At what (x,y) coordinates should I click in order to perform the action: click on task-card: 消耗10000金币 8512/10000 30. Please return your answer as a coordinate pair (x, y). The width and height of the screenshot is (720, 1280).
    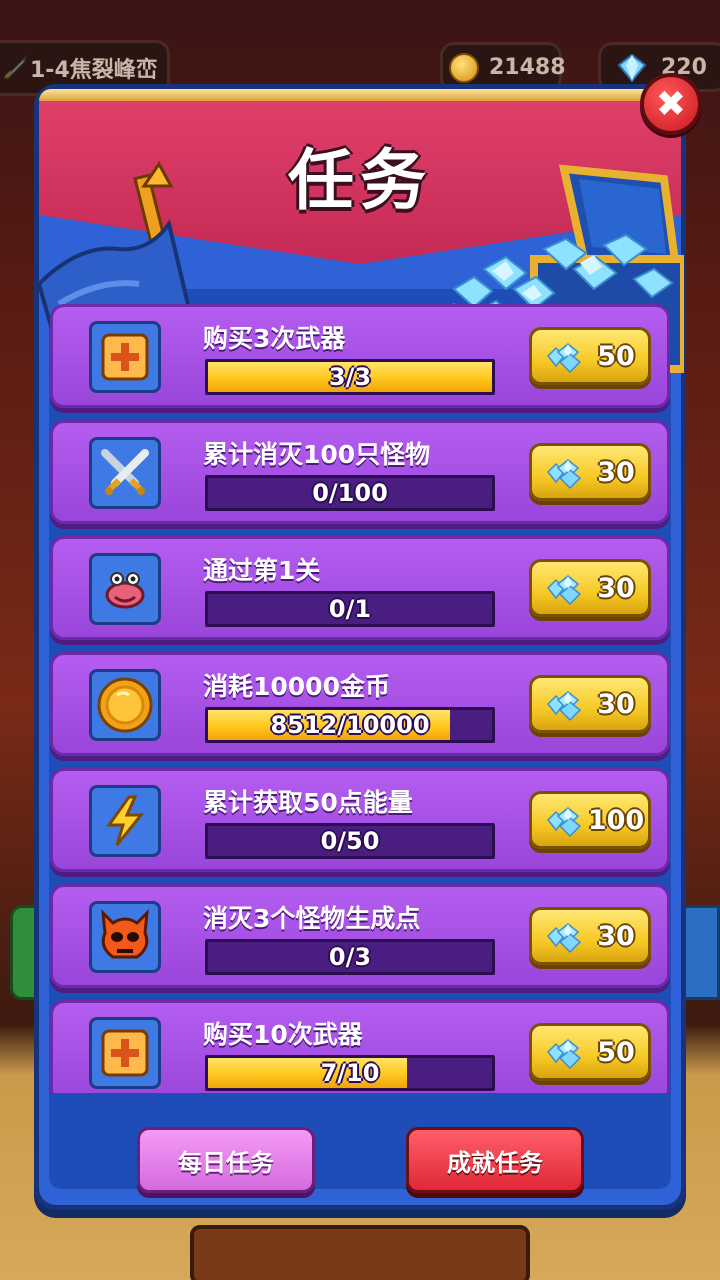
    Looking at the image, I should click on (360, 704).